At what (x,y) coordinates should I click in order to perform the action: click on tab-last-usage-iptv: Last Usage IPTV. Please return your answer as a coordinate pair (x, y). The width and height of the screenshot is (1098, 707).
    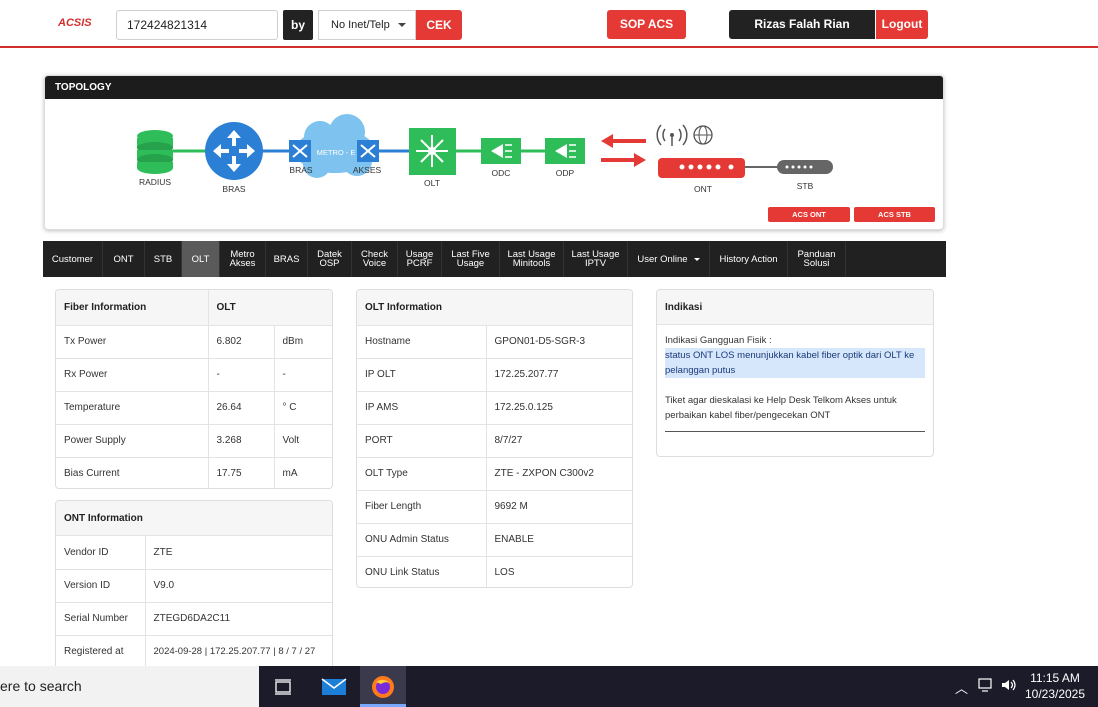
    Looking at the image, I should click on (596, 259).